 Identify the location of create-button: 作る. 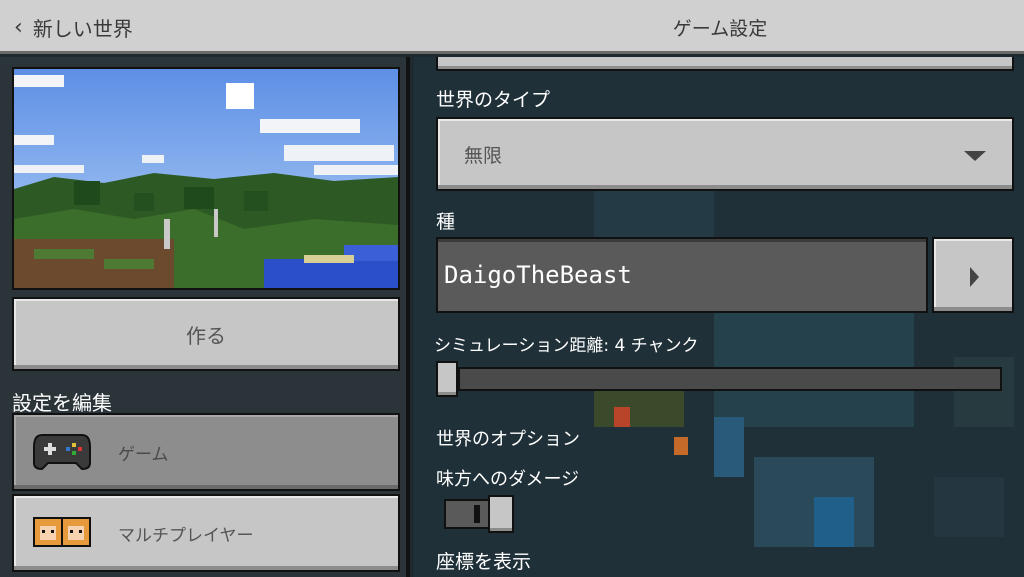
(206, 334).